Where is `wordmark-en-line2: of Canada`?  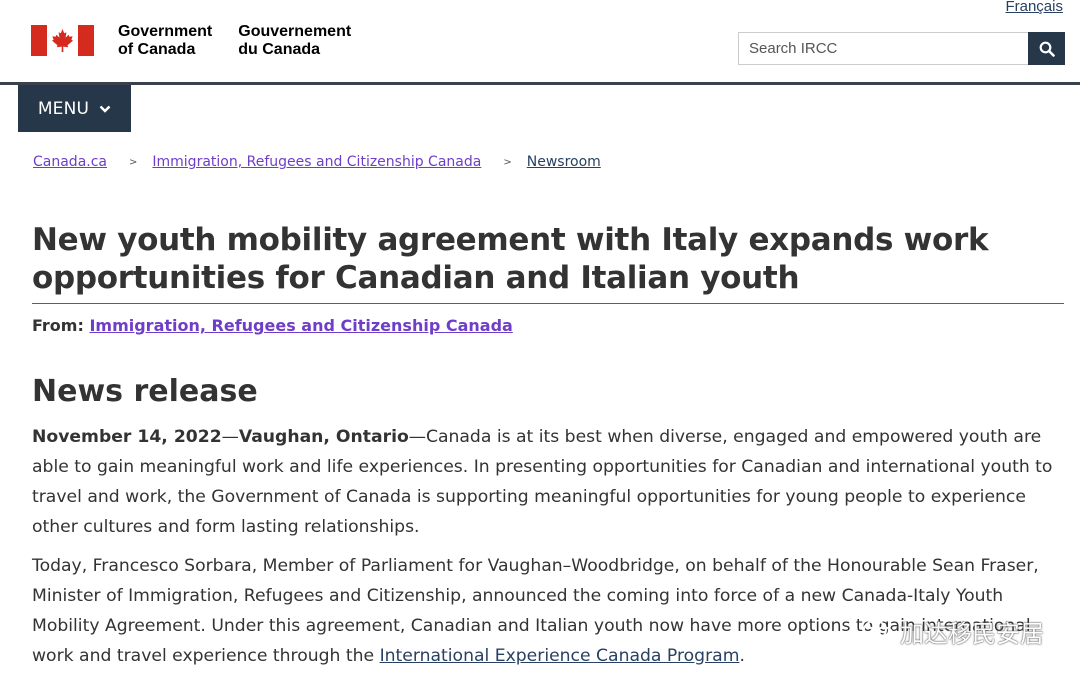 wordmark-en-line2: of Canada is located at coordinates (157, 49).